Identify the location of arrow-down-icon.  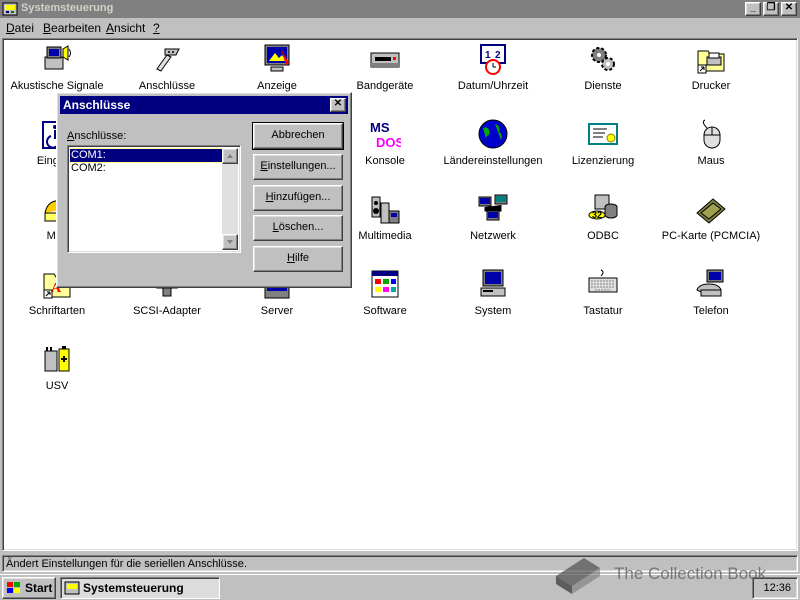
(230, 242).